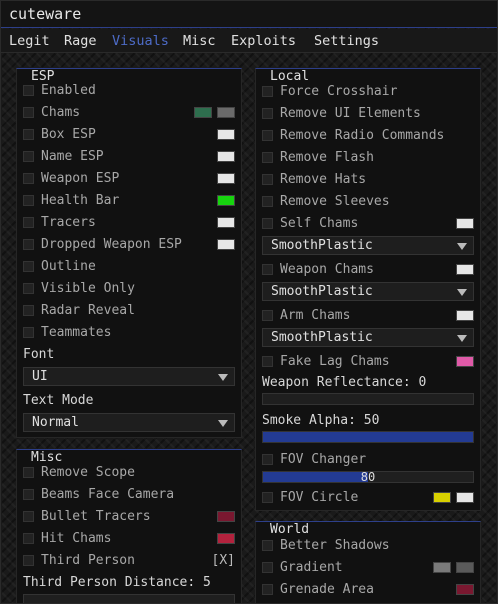  What do you see at coordinates (267, 315) in the screenshot?
I see `arm-chams-checkbox` at bounding box center [267, 315].